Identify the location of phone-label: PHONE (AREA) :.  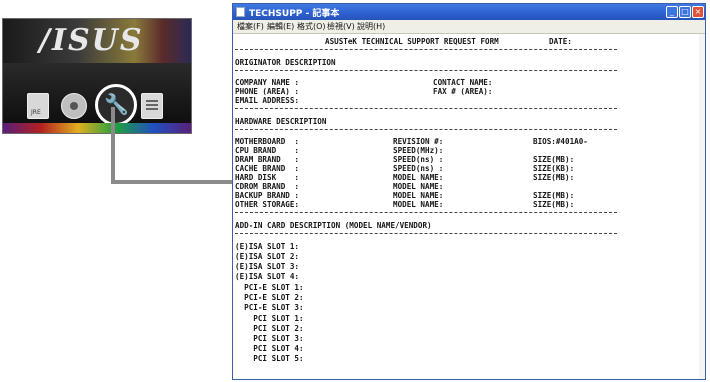
(267, 91).